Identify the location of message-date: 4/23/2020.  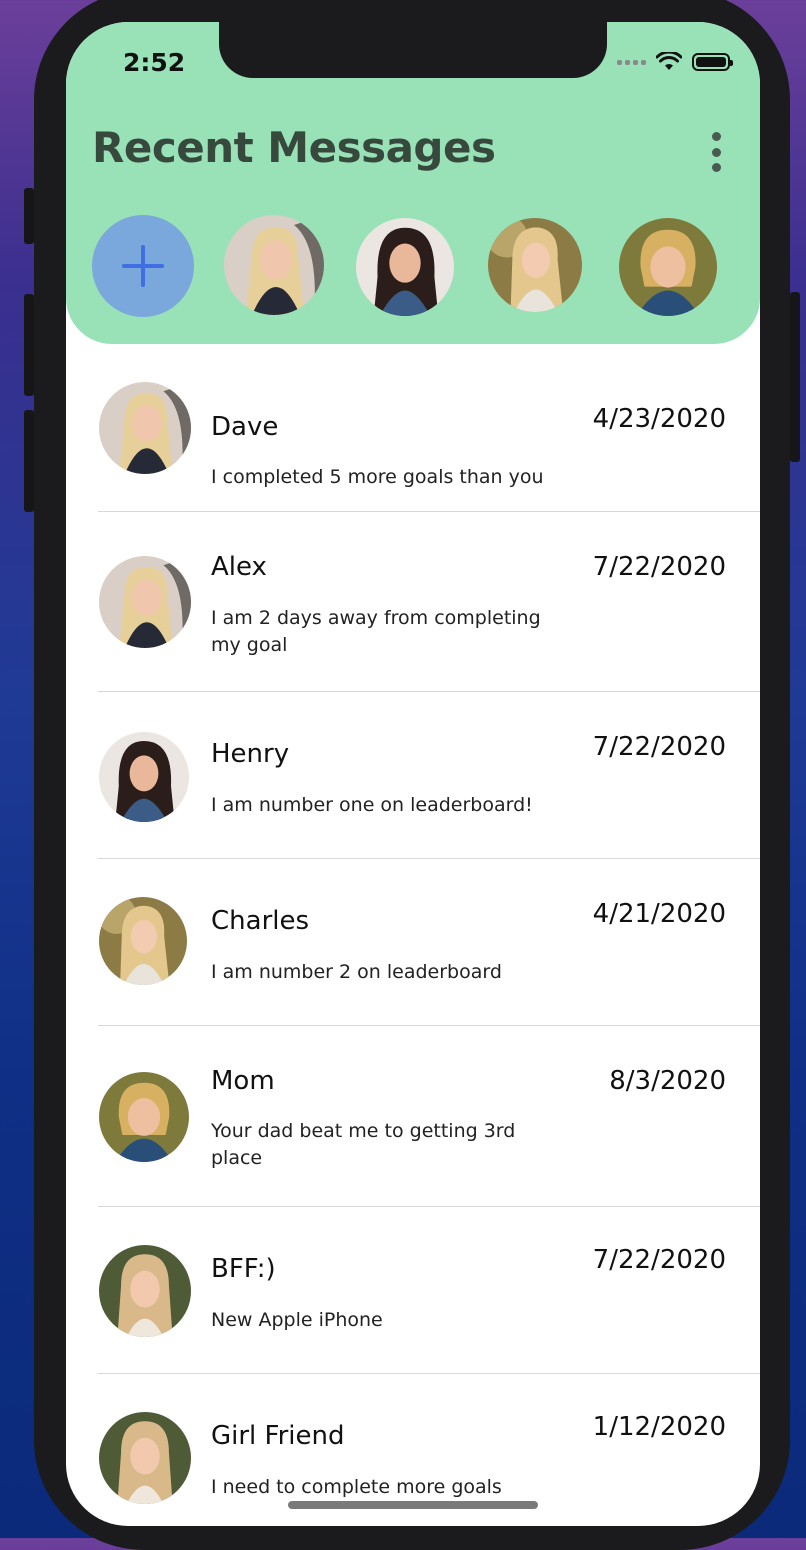
(659, 419).